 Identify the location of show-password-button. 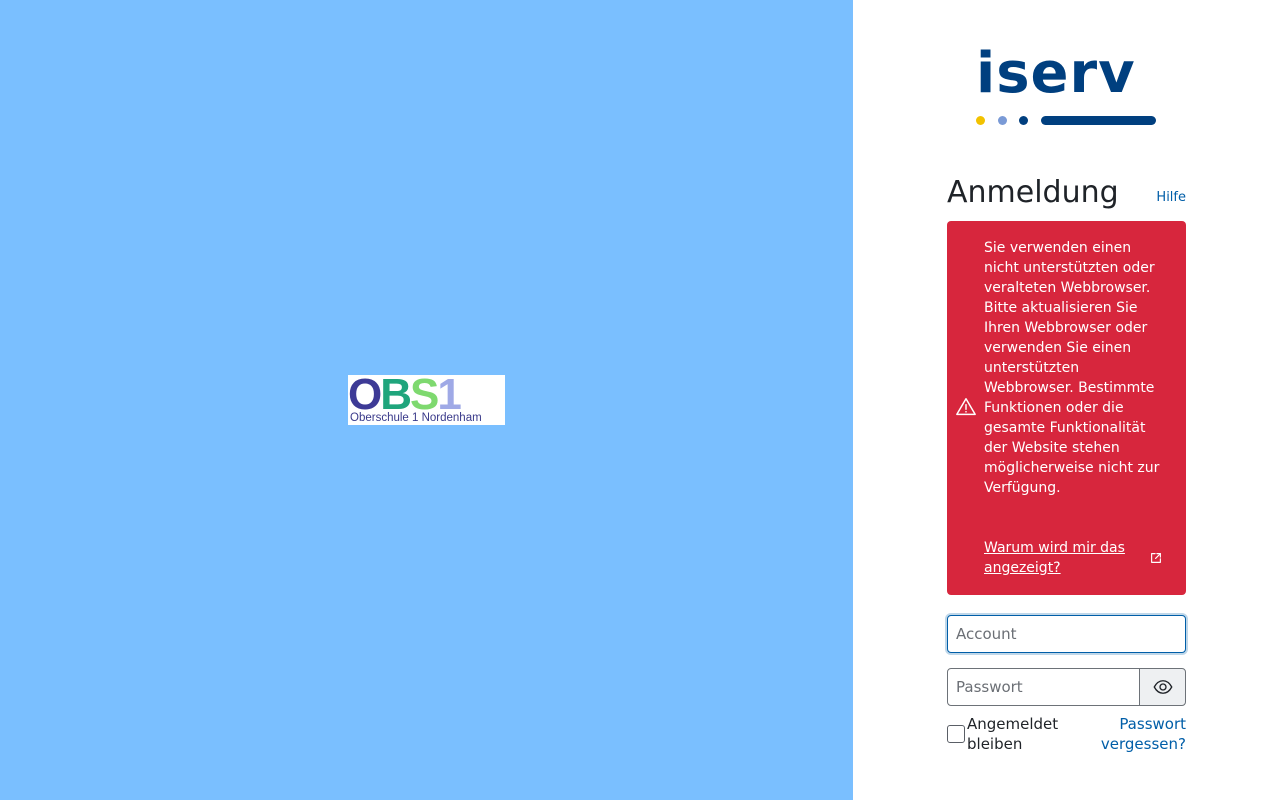
(1162, 687).